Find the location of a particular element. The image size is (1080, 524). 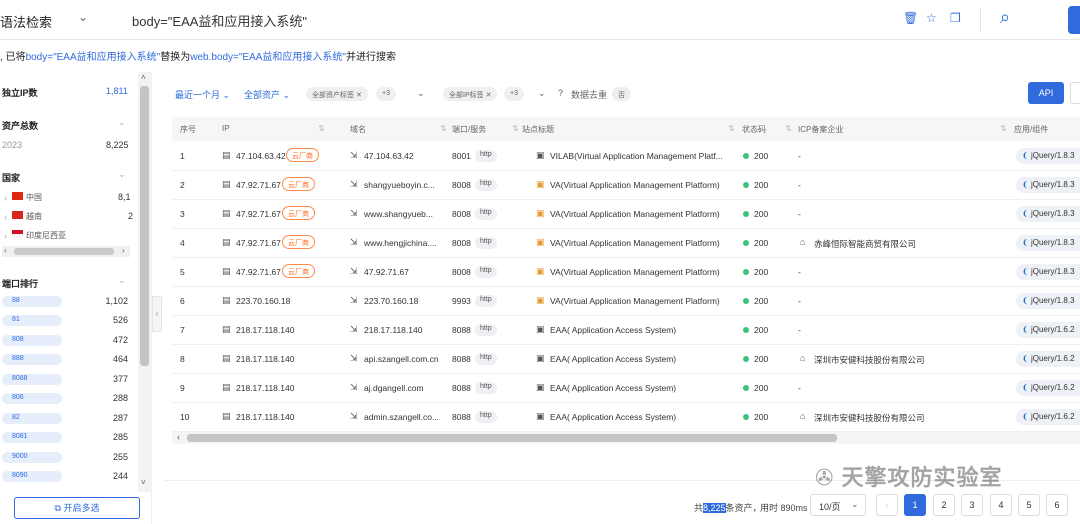

asset-tag-filter: 全部资产标签 ✕ is located at coordinates (337, 94).